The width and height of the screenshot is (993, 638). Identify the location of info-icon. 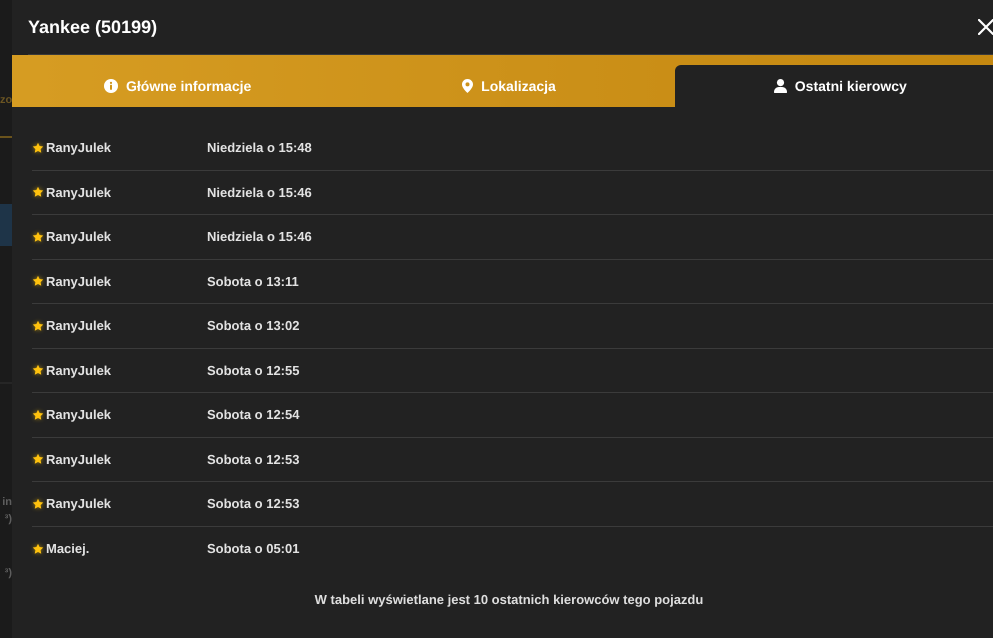
(111, 86).